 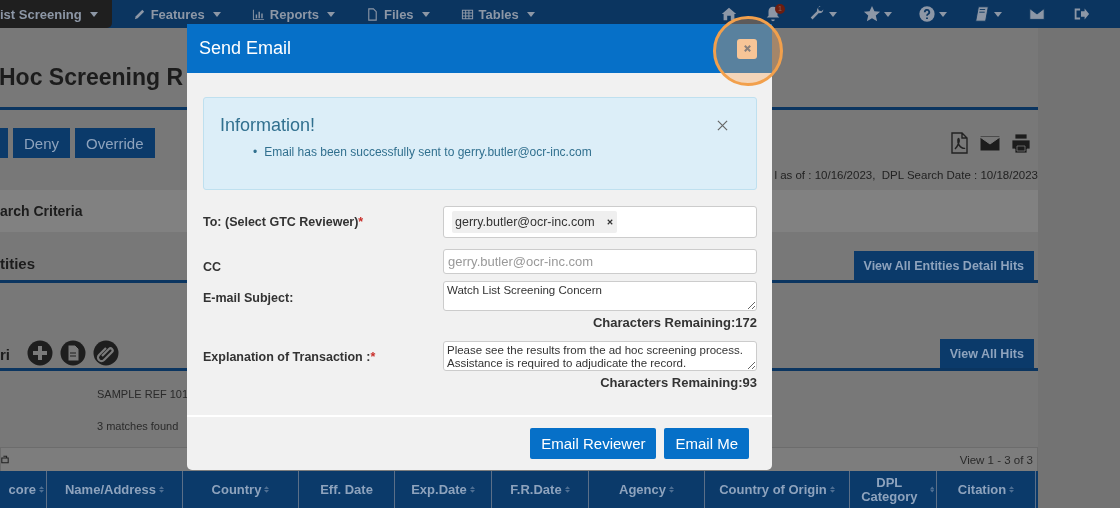 I want to click on field-label: To: (Select GTC Reviewer), so click(x=281, y=222).